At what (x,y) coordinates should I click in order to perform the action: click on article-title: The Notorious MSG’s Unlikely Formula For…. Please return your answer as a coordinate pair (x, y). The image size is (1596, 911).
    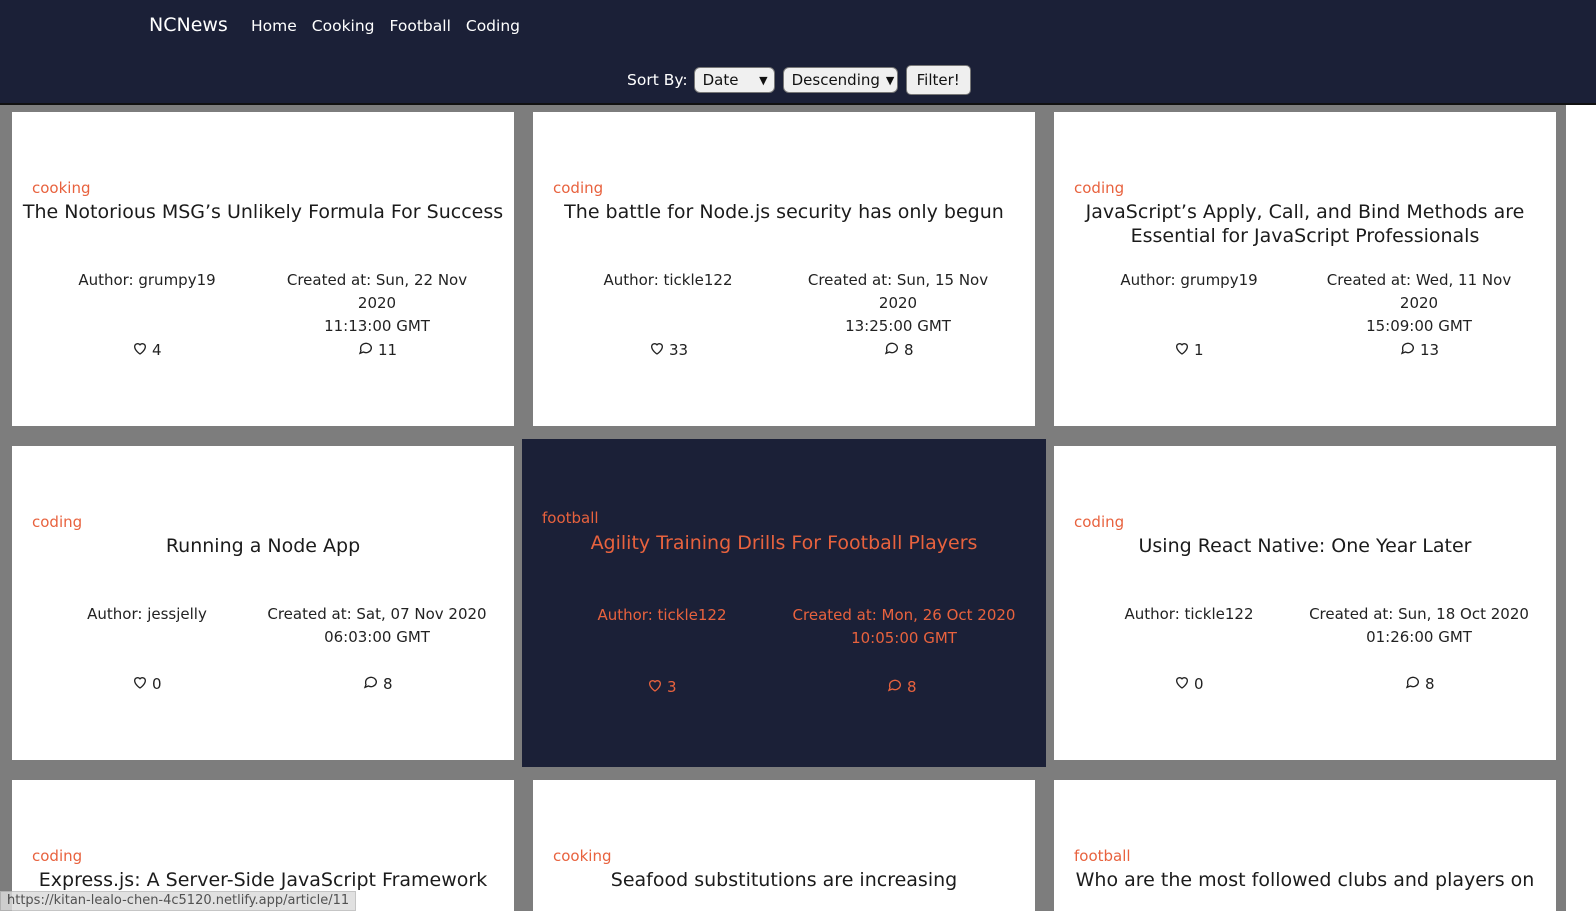
    Looking at the image, I should click on (263, 212).